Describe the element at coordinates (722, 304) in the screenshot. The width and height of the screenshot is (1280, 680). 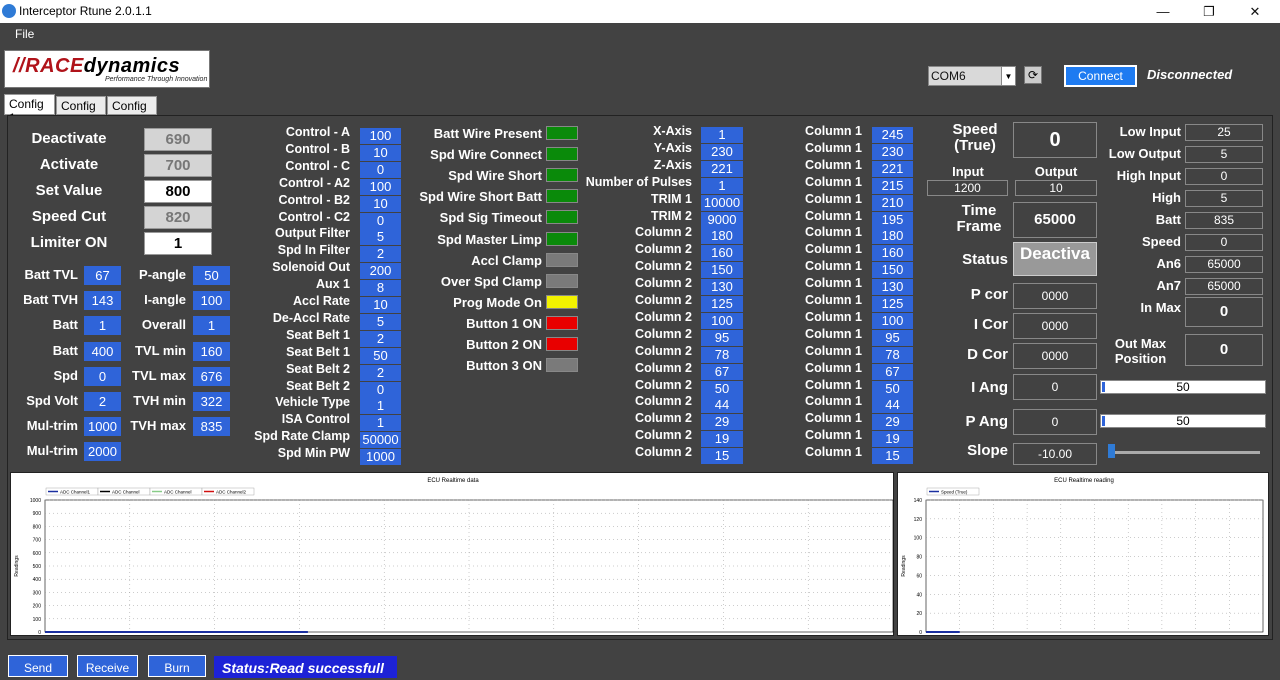
I see `axis-field: 125` at that location.